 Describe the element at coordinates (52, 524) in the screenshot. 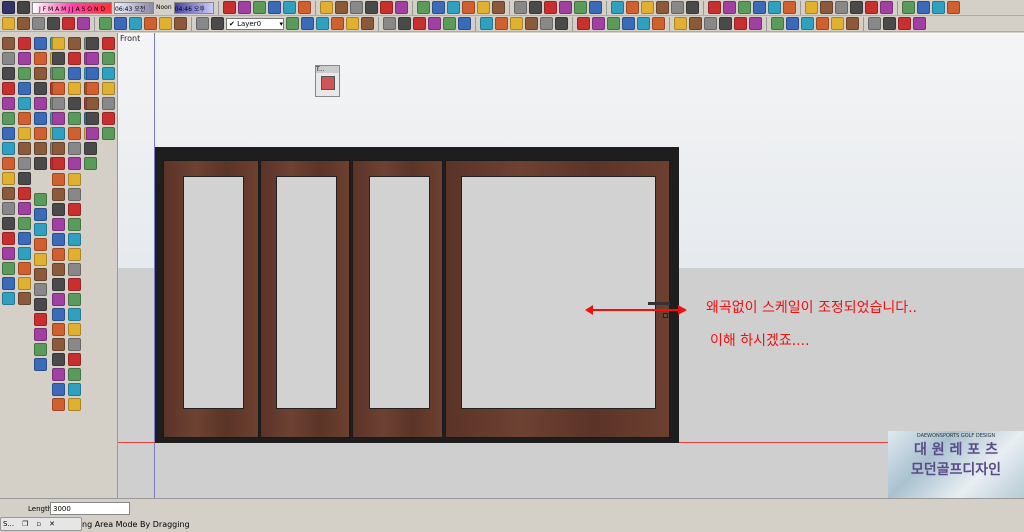

I see `close-icon: ✕` at that location.